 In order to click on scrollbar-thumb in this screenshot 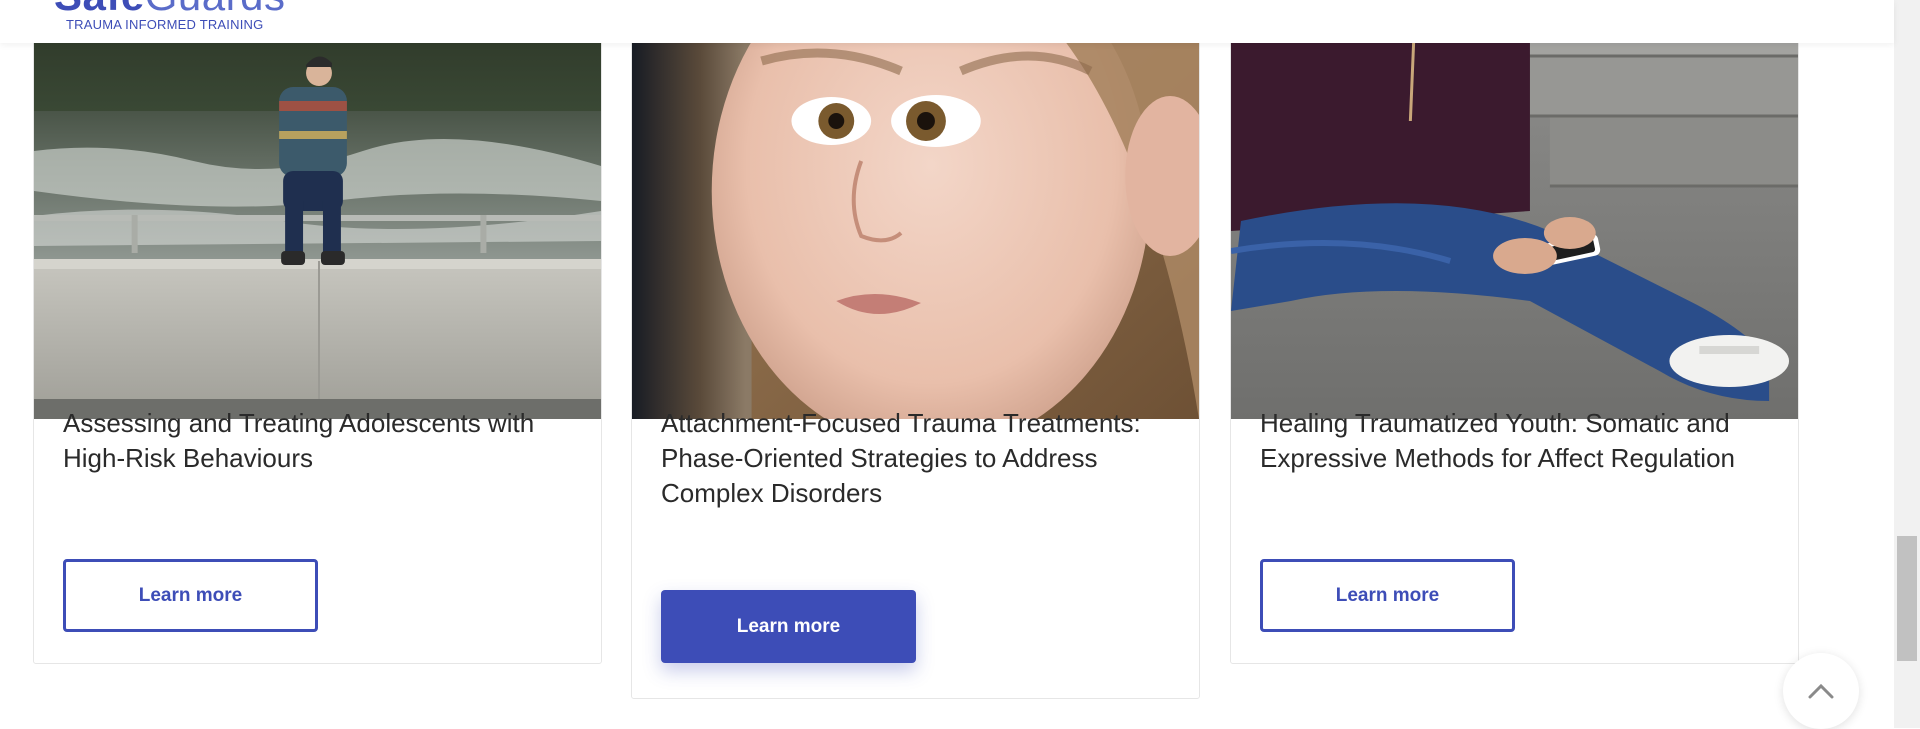, I will do `click(1907, 598)`.